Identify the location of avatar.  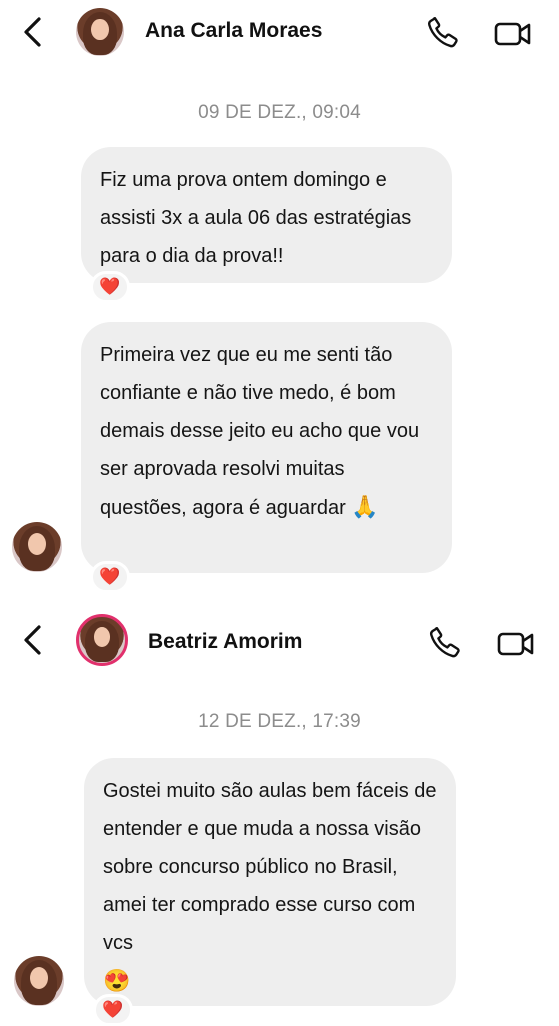
(100, 32).